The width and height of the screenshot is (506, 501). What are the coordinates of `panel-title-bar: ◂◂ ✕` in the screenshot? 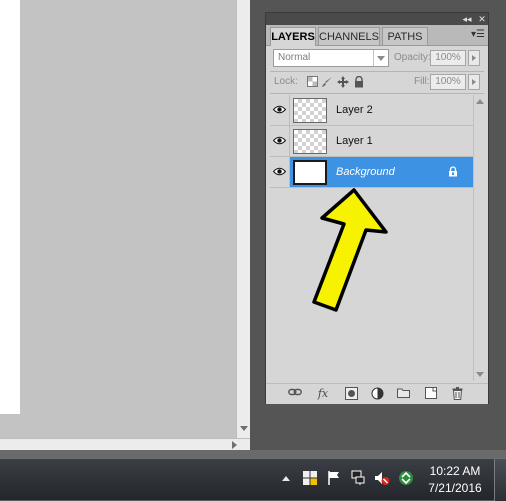 It's located at (377, 19).